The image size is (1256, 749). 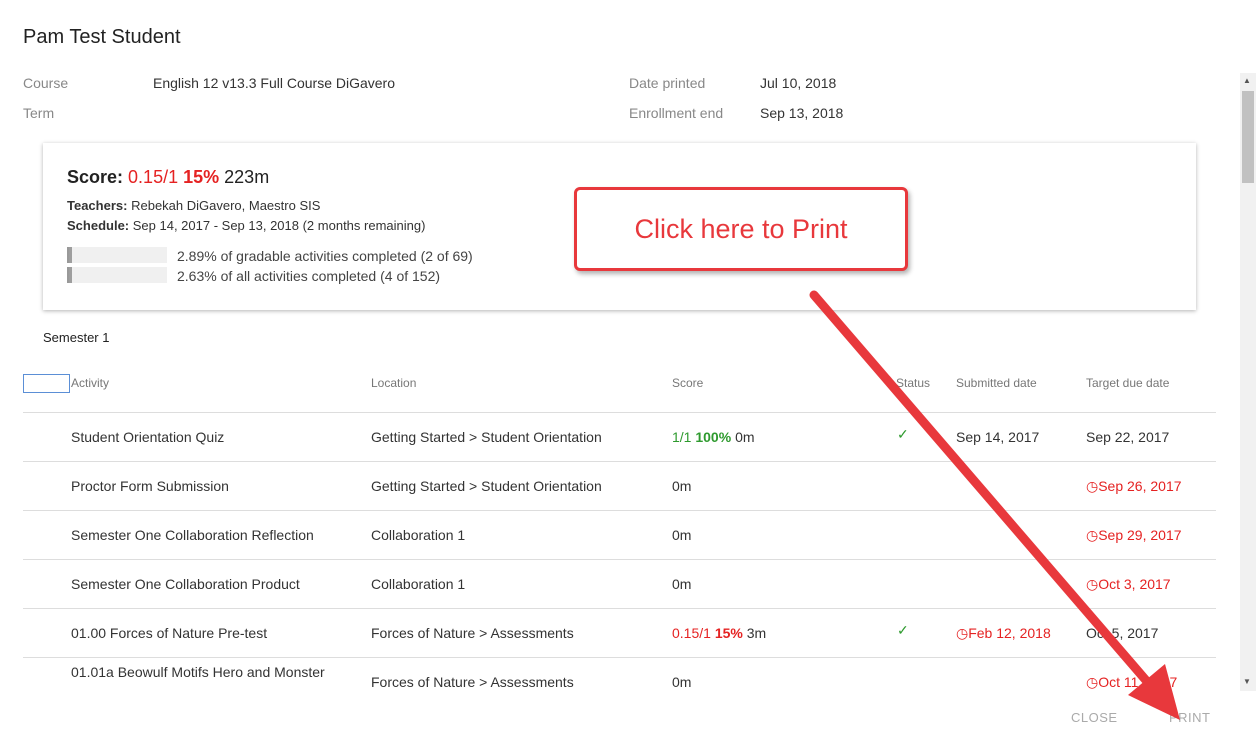 What do you see at coordinates (687, 383) in the screenshot?
I see `header-score: Score` at bounding box center [687, 383].